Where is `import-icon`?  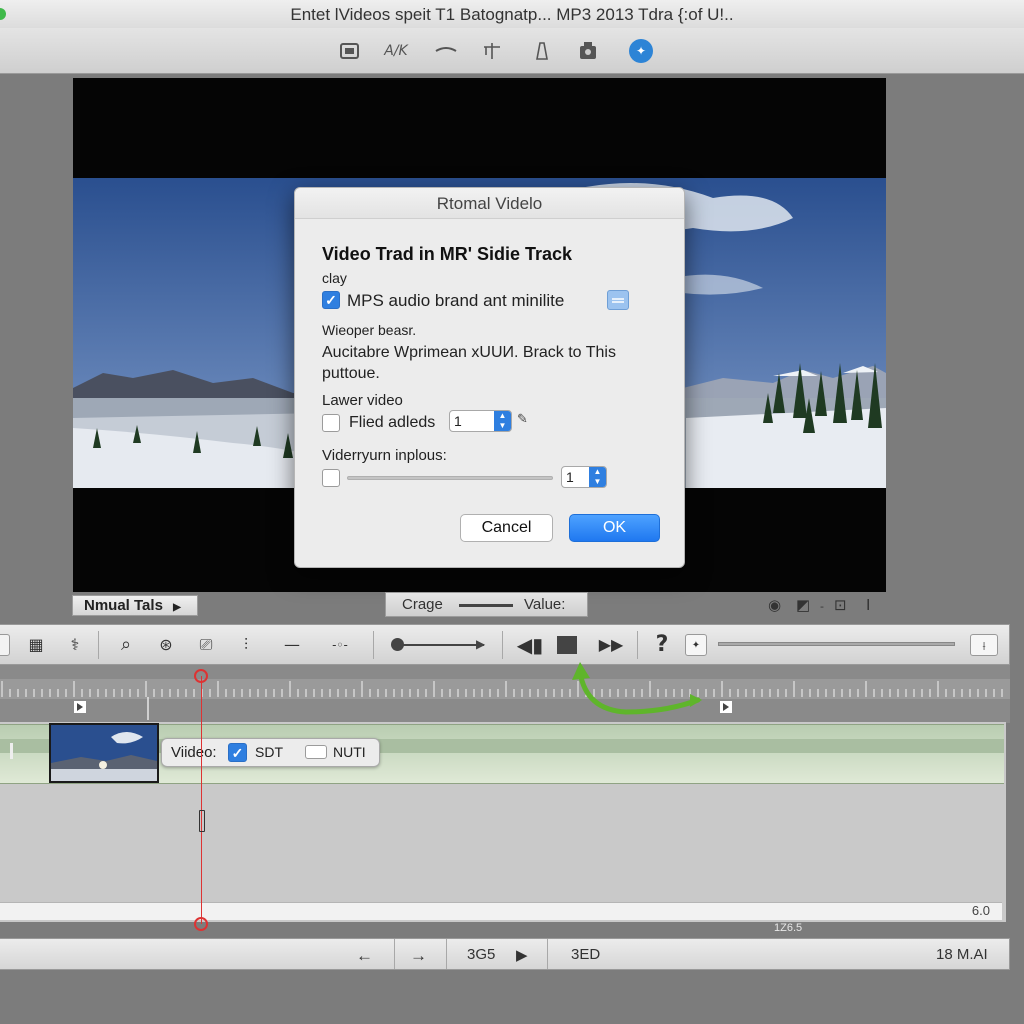
import-icon is located at coordinates (350, 51).